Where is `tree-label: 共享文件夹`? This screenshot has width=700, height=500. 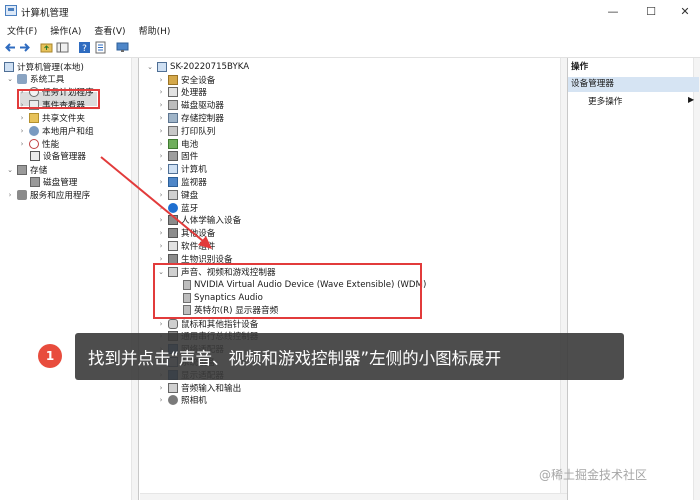 tree-label: 共享文件夹 is located at coordinates (63, 118).